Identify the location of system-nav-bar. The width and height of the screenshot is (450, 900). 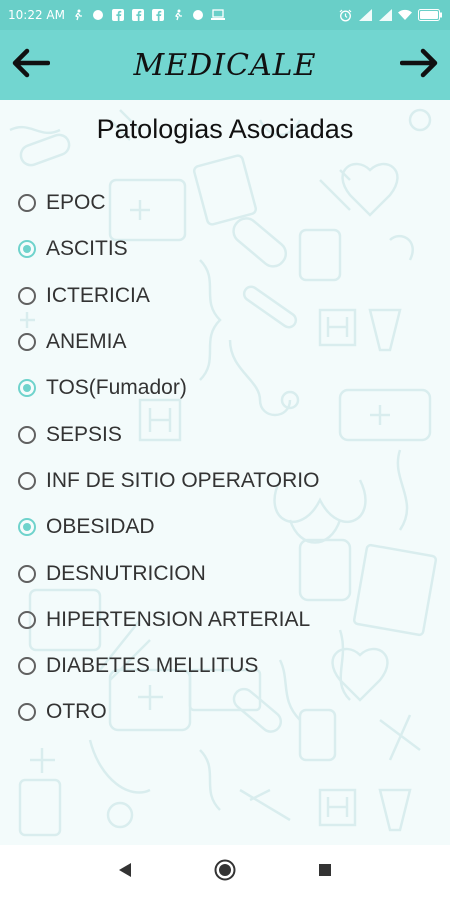
(225, 872).